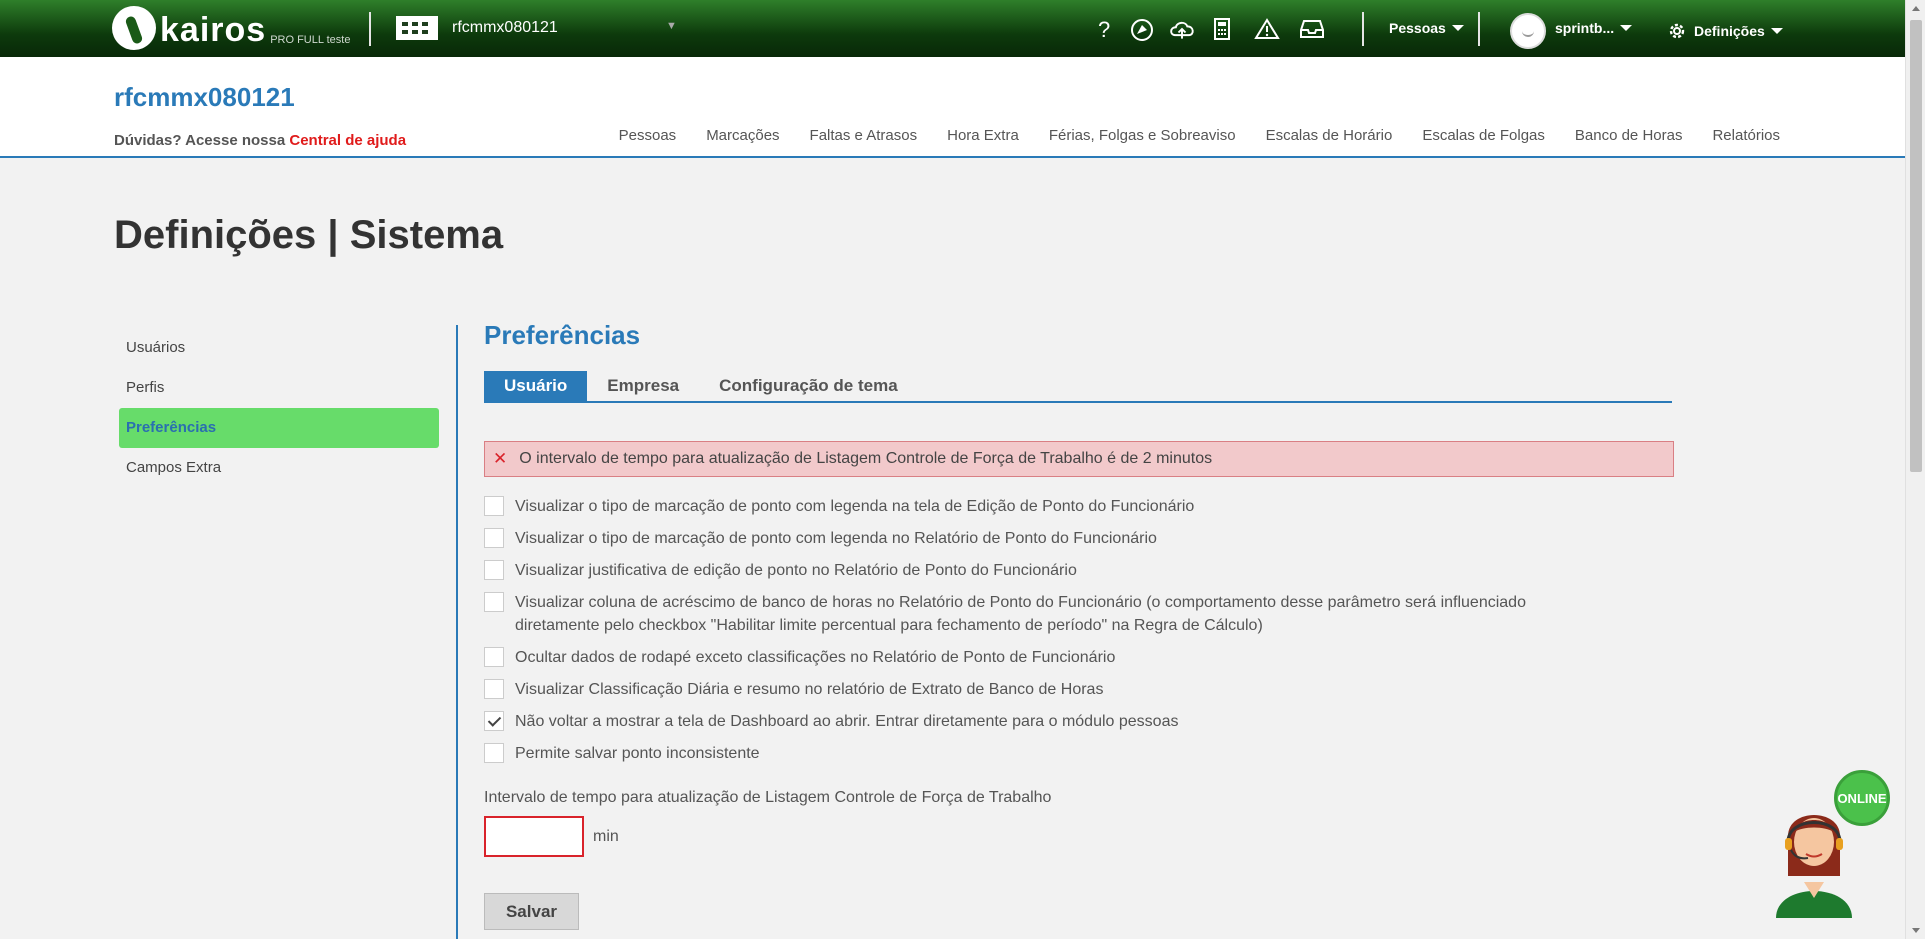 The height and width of the screenshot is (939, 1925). Describe the element at coordinates (531, 911) in the screenshot. I see `save-button: Salvar` at that location.